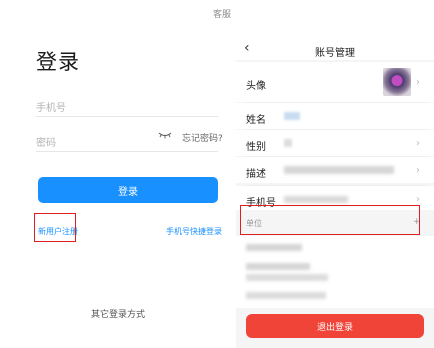 The height and width of the screenshot is (348, 434). I want to click on forgot-password-link: 忘记密码?, so click(202, 137).